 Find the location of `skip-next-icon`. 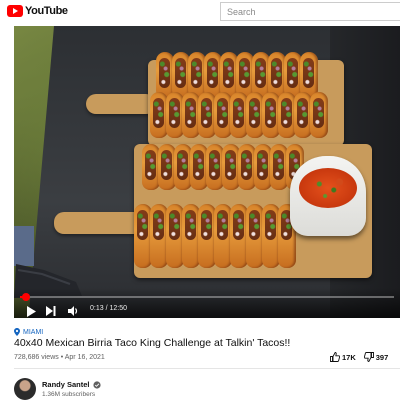

skip-next-icon is located at coordinates (51, 311).